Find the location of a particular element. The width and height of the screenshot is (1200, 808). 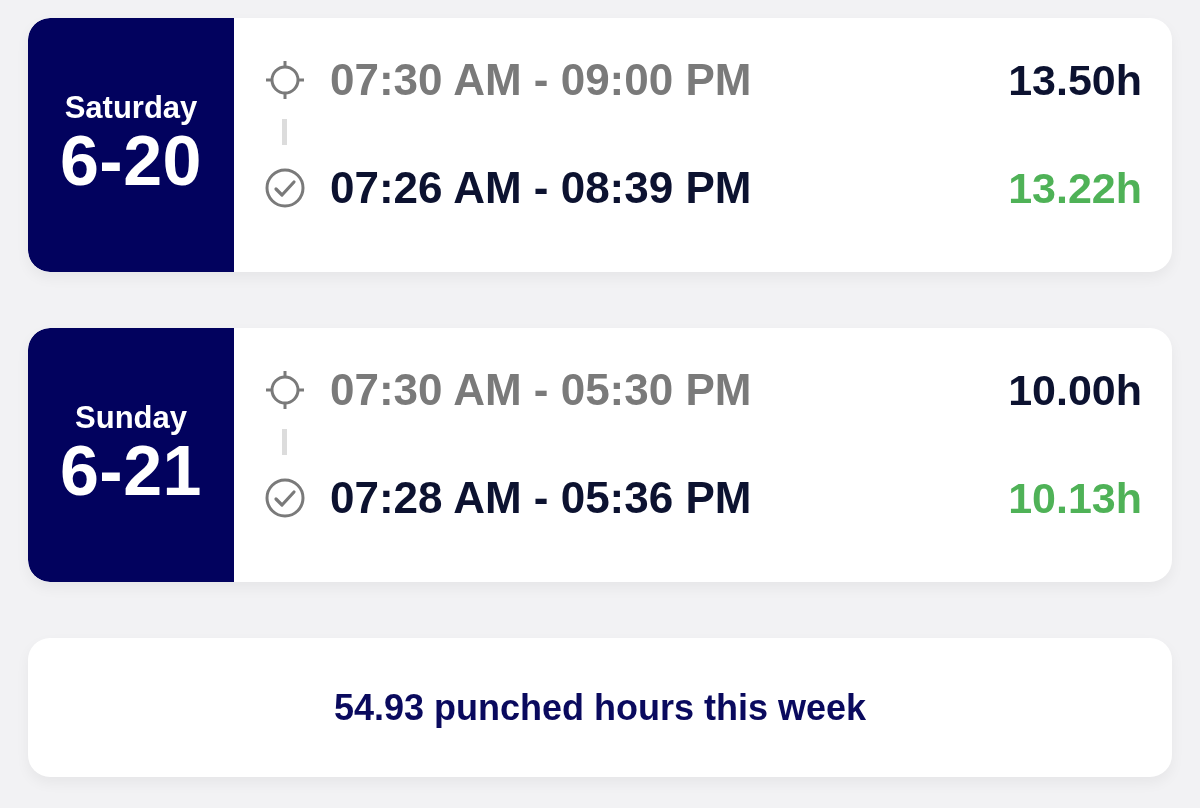

weekday-label: Saturday is located at coordinates (131, 108).